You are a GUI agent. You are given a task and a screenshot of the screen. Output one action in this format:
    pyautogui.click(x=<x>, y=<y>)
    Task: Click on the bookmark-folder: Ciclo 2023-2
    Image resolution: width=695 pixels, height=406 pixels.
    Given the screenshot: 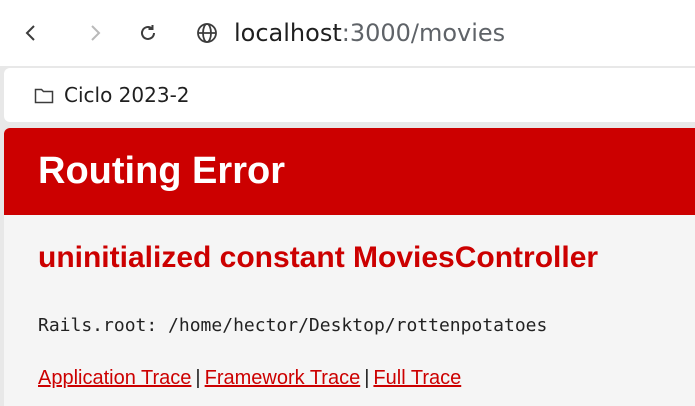 What is the action you would take?
    pyautogui.click(x=112, y=95)
    